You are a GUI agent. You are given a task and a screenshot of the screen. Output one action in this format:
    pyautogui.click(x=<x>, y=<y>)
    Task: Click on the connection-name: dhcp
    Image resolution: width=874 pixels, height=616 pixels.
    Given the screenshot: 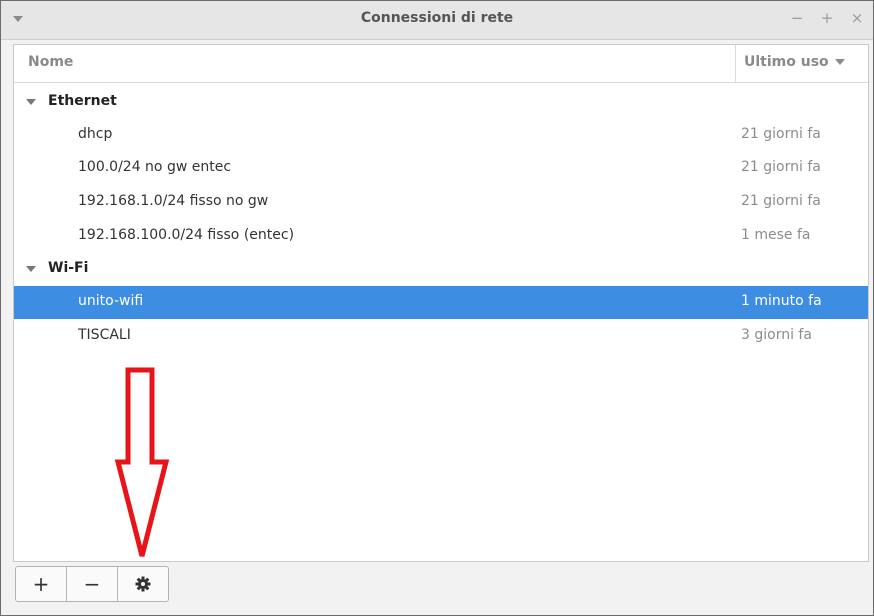 What is the action you would take?
    pyautogui.click(x=95, y=134)
    